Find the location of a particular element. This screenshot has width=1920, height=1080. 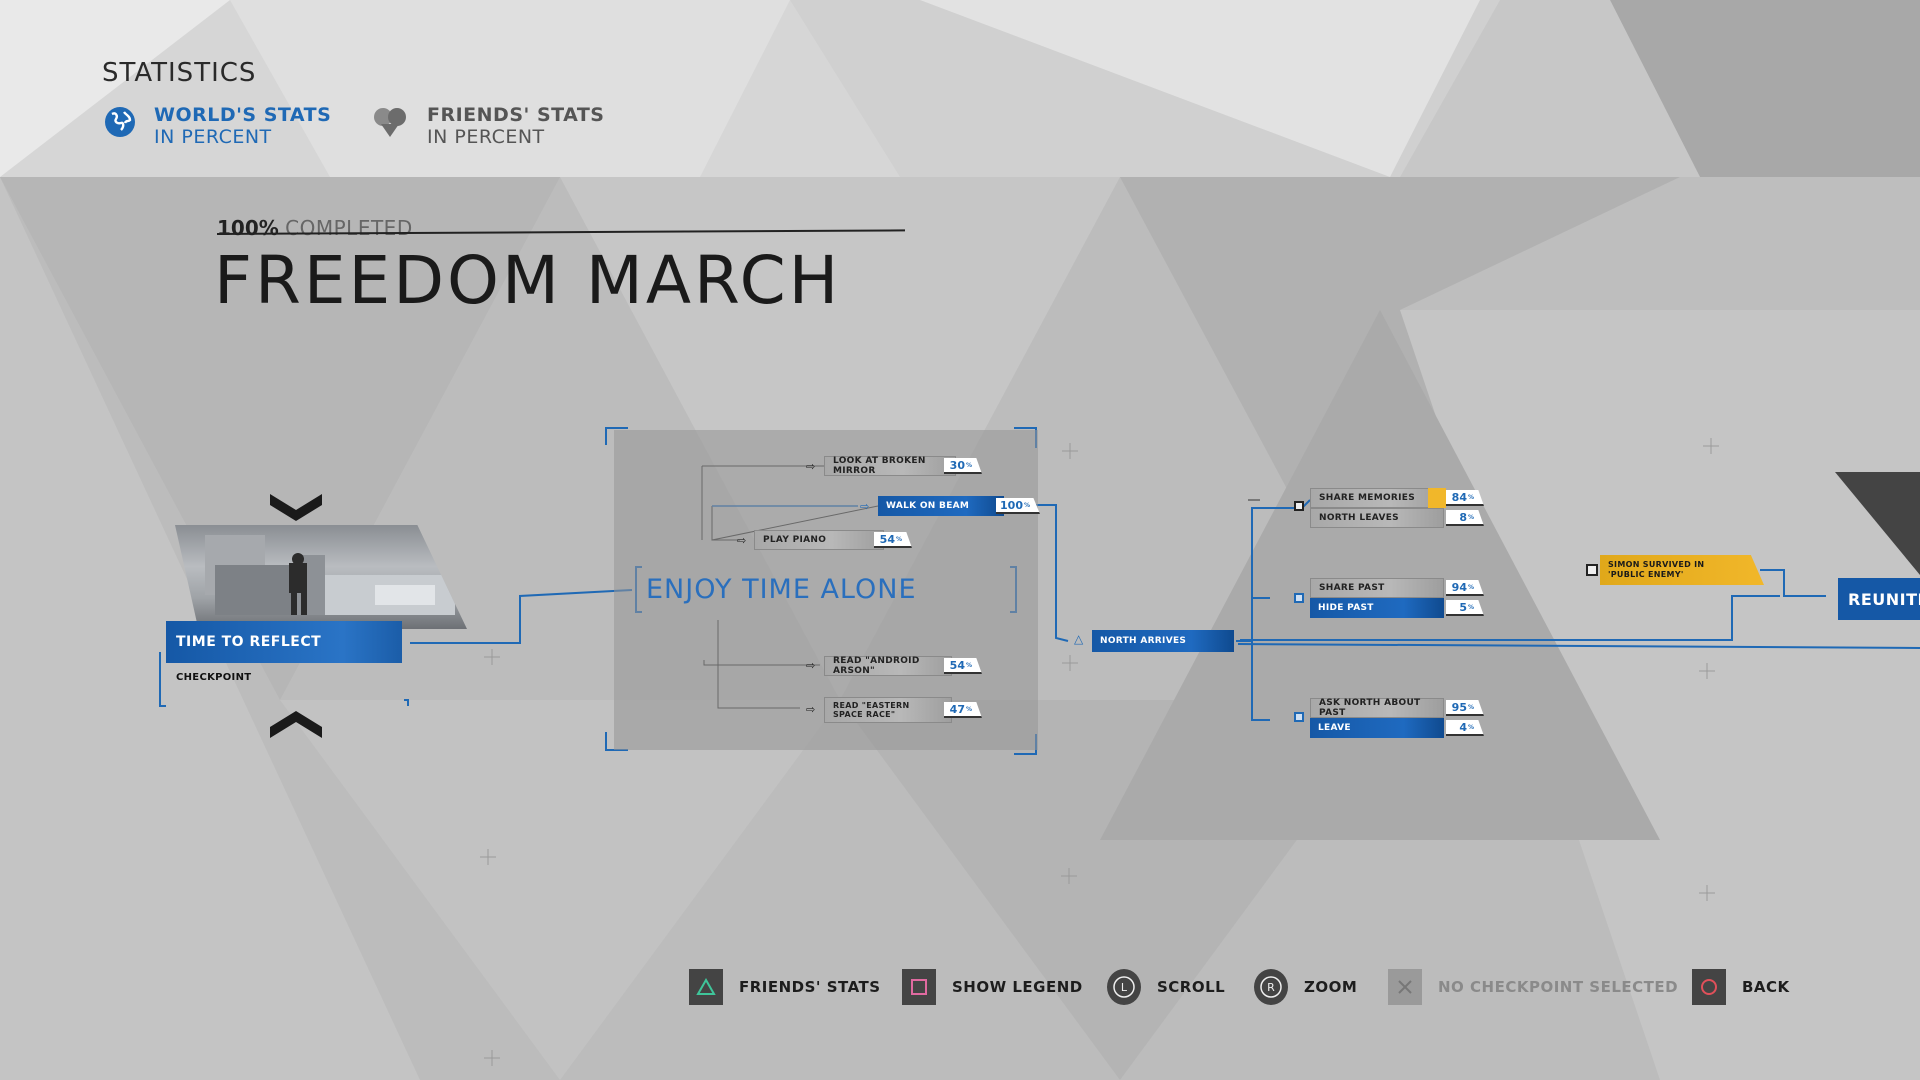

control-friends-stats-label: FRIENDS' STATS is located at coordinates (810, 987).